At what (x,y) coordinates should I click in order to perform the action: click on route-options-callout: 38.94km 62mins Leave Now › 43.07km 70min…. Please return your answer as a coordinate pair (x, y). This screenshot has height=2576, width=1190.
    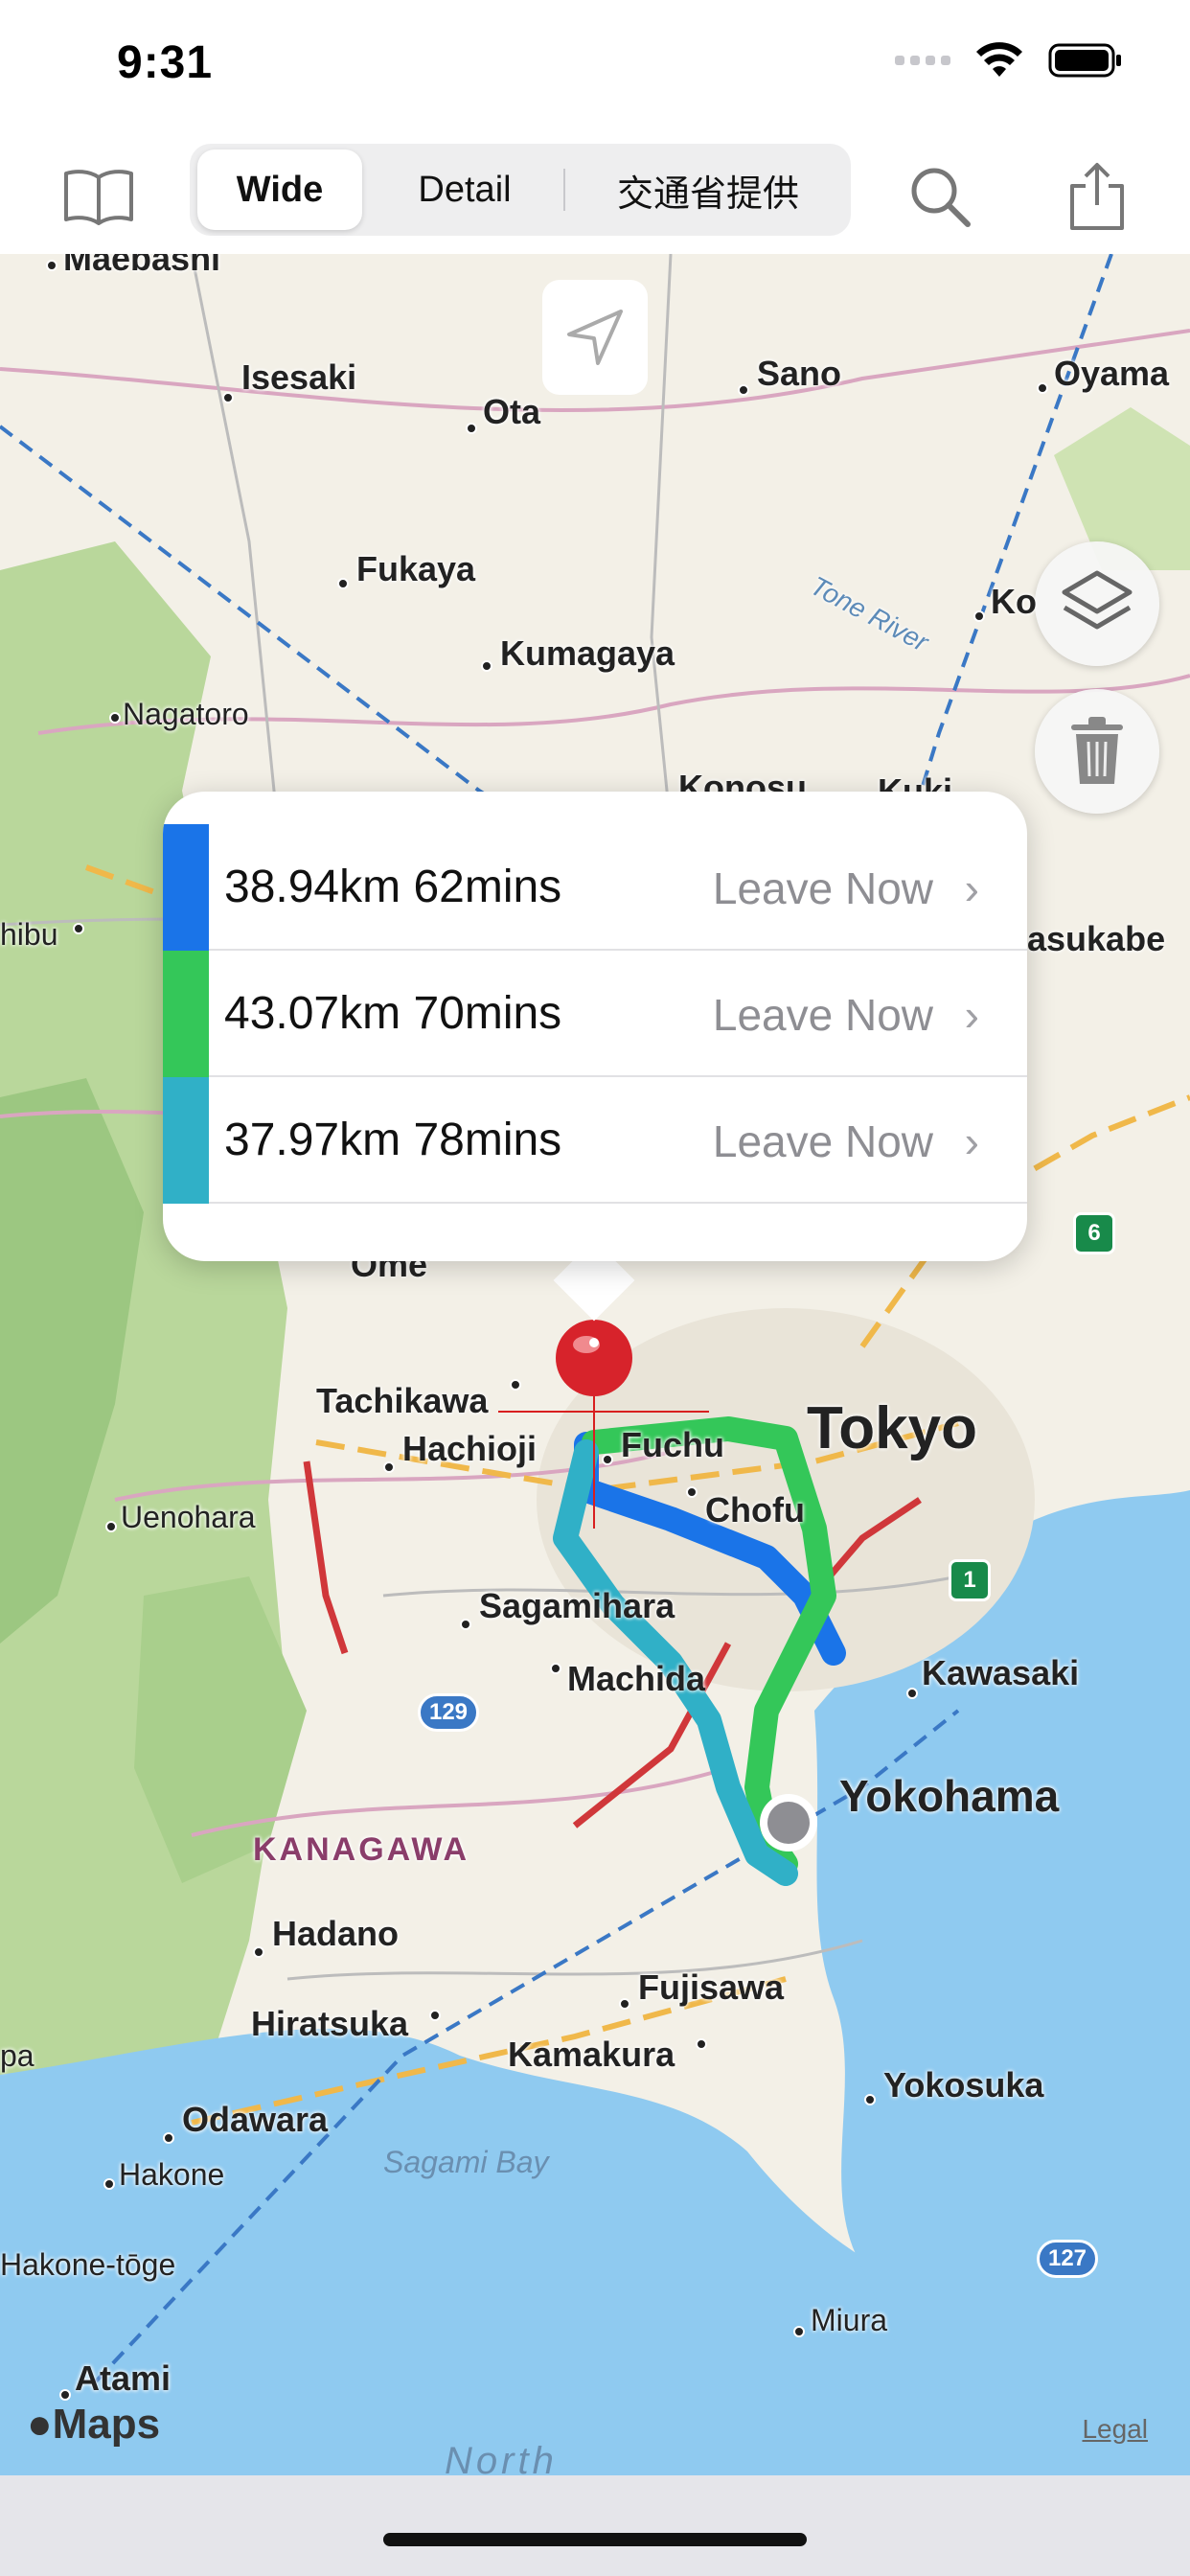
    Looking at the image, I should click on (595, 1026).